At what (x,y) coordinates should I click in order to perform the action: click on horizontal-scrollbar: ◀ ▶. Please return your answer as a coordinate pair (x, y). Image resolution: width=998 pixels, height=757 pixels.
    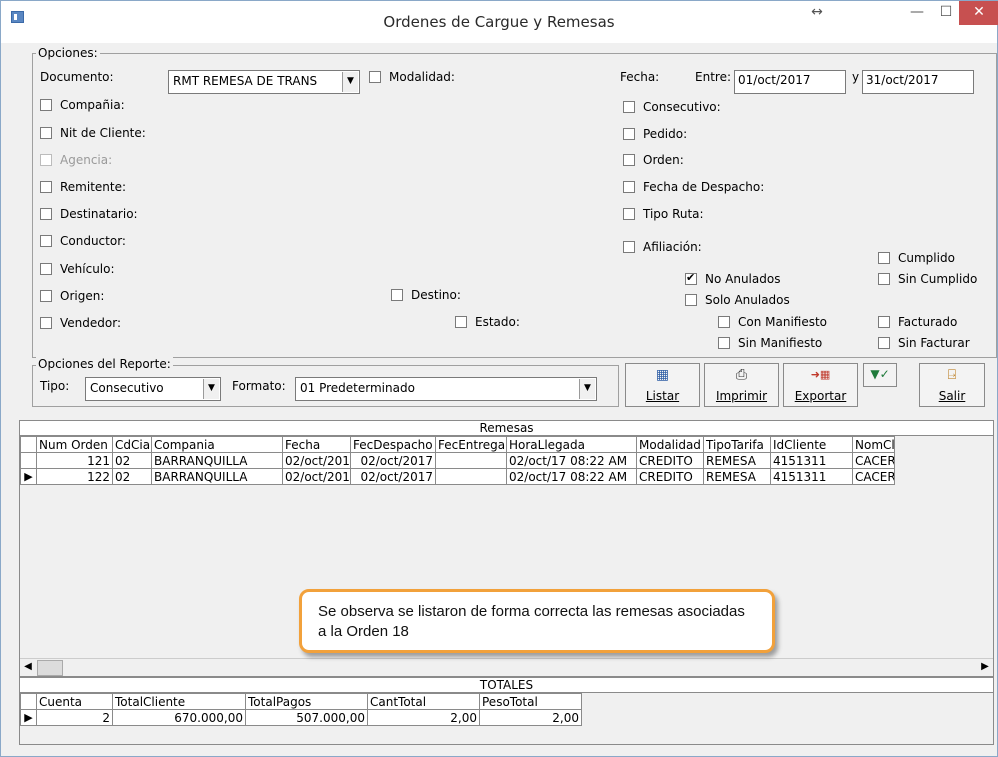
    Looking at the image, I should click on (506, 667).